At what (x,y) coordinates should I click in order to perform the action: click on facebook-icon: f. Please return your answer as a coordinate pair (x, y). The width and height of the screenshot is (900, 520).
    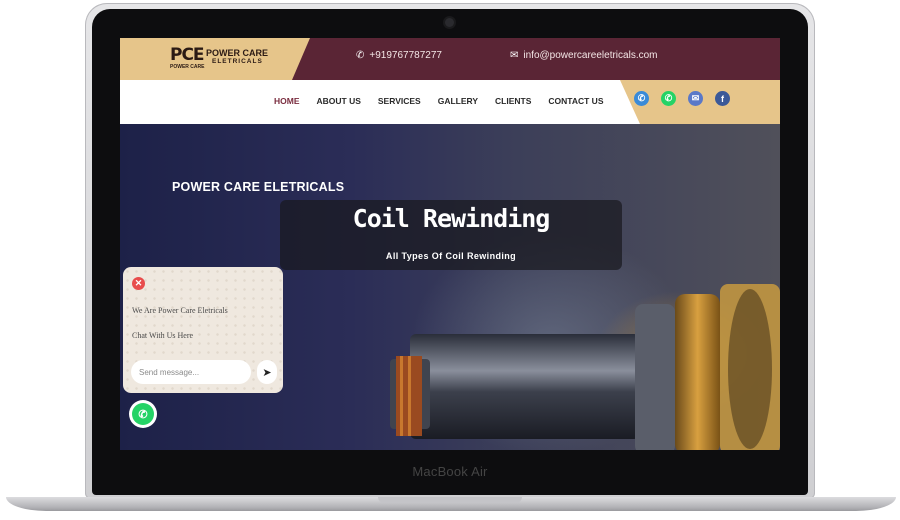
    Looking at the image, I should click on (722, 98).